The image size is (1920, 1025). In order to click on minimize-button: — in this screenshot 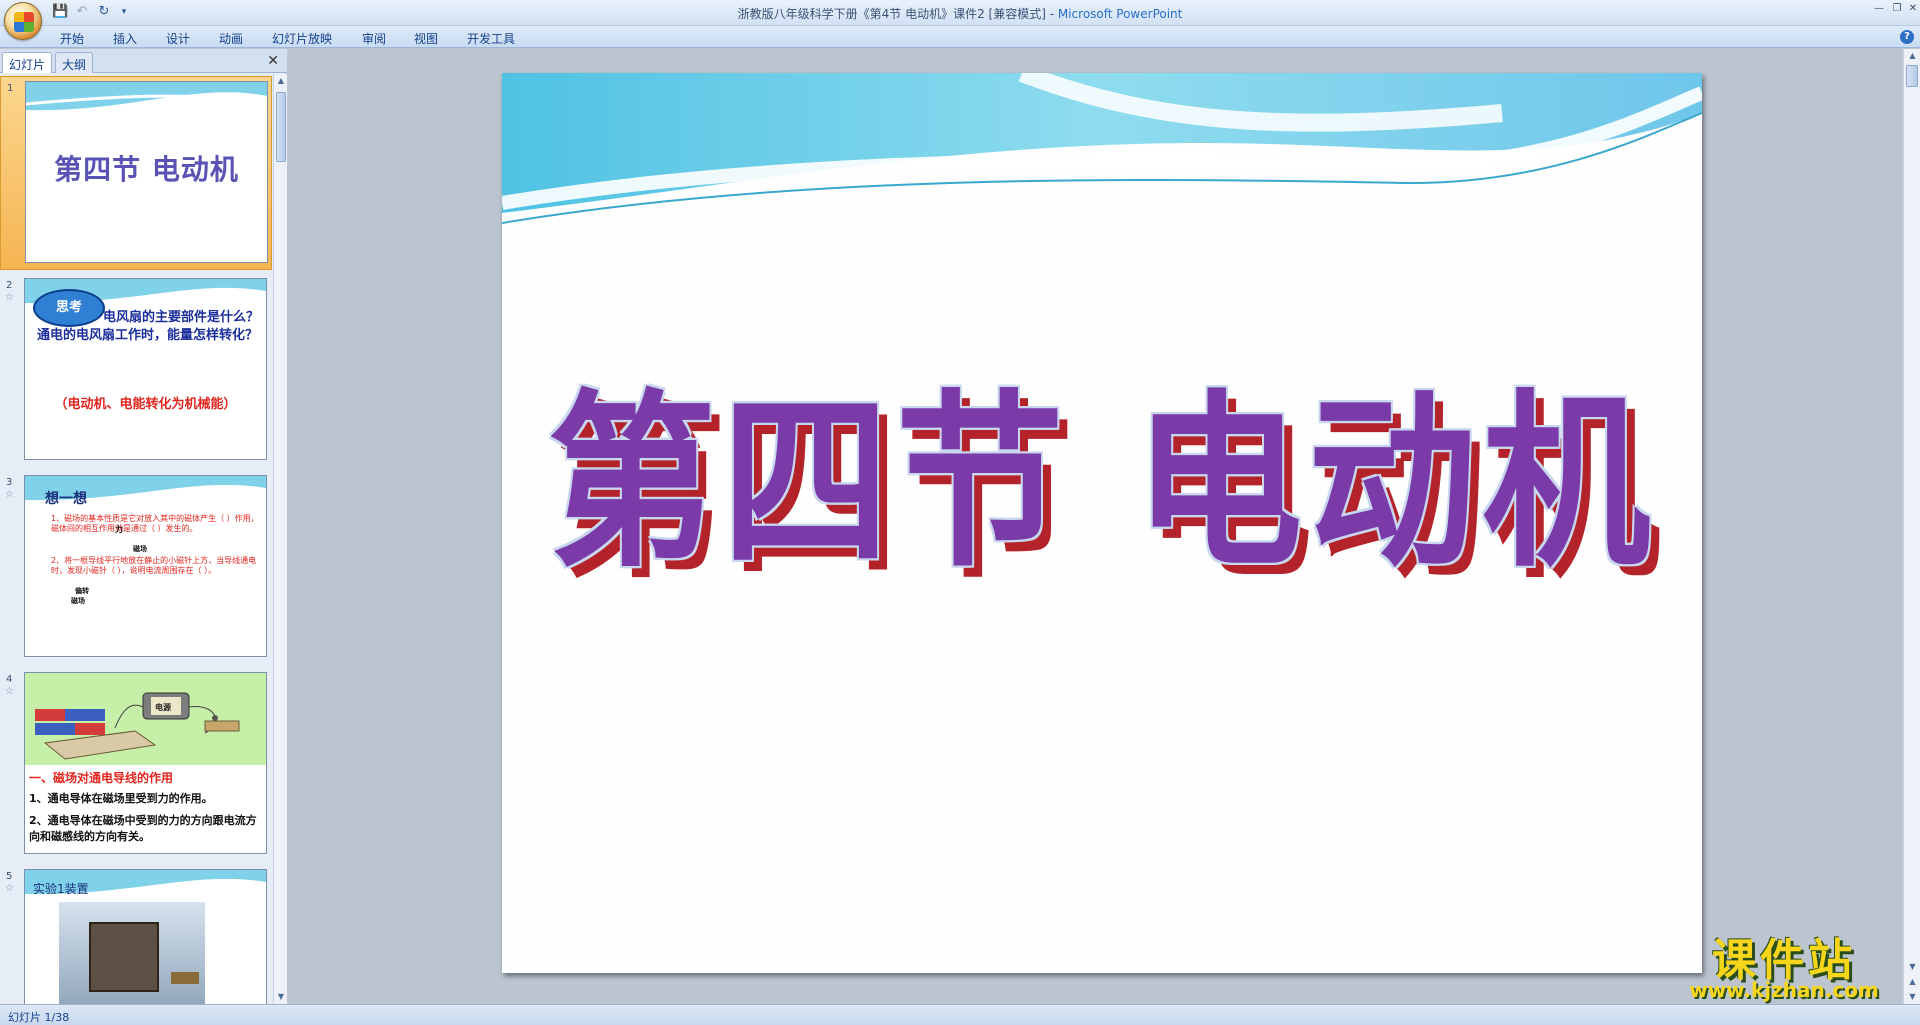, I will do `click(1879, 9)`.